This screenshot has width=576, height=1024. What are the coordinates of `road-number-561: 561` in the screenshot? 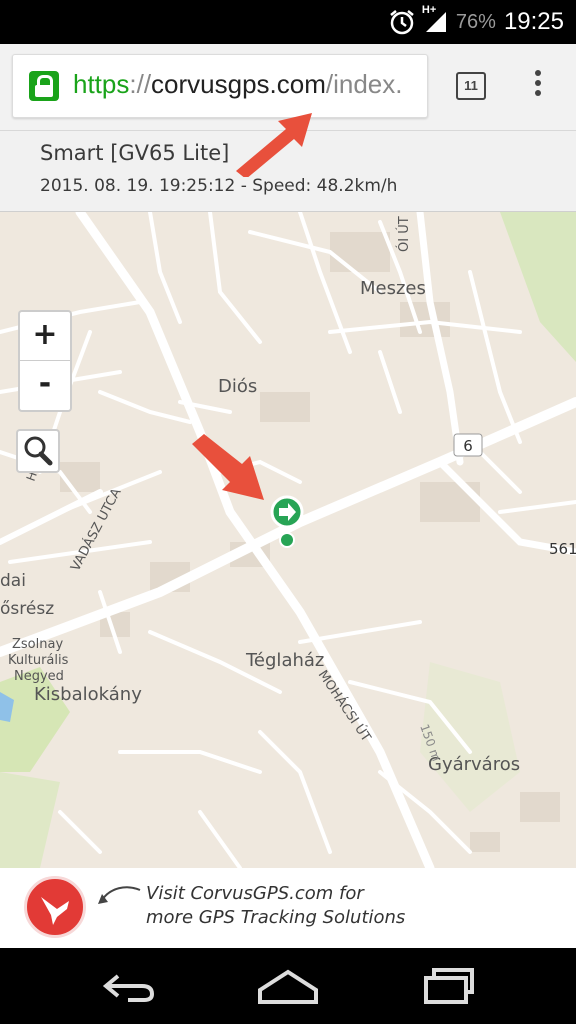 It's located at (562, 549).